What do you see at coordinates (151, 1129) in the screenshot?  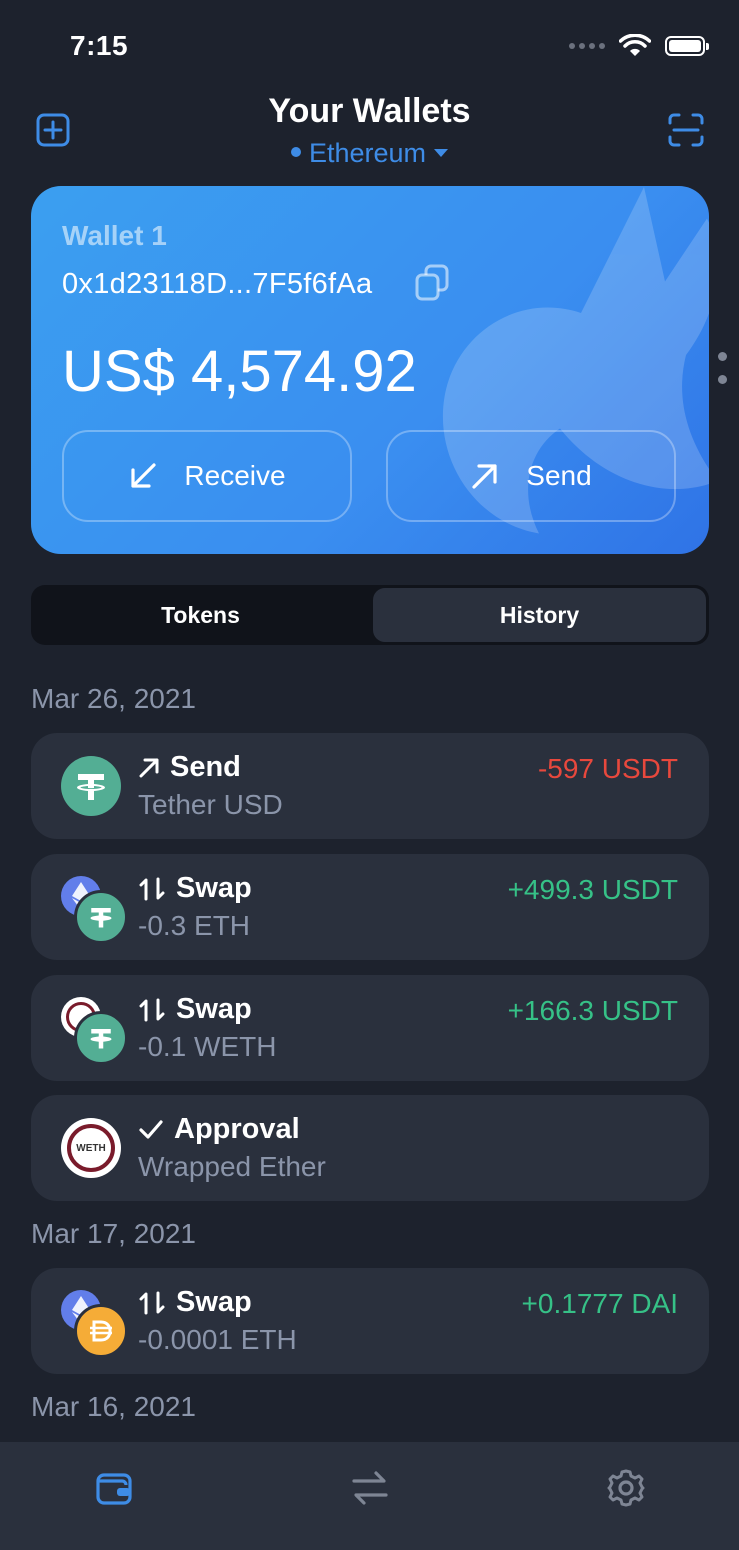 I see `checkmark-icon` at bounding box center [151, 1129].